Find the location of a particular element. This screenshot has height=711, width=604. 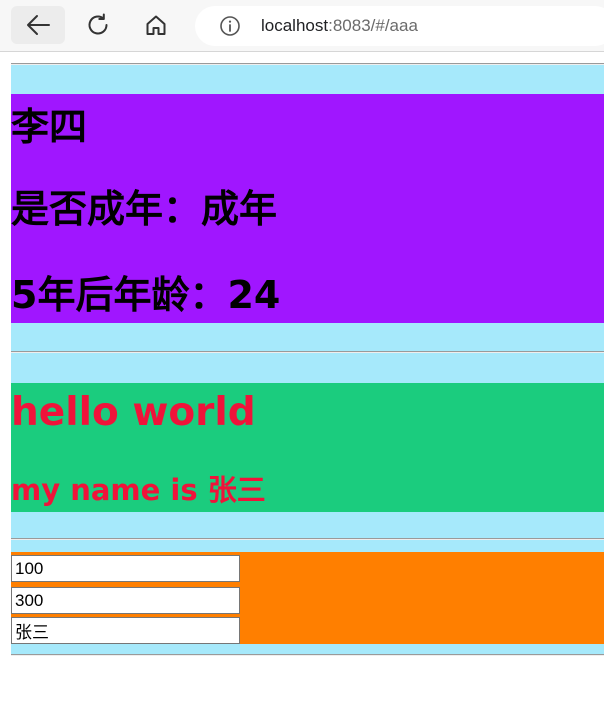

age-after-five-years: 5年后年龄：24 is located at coordinates (146, 295).